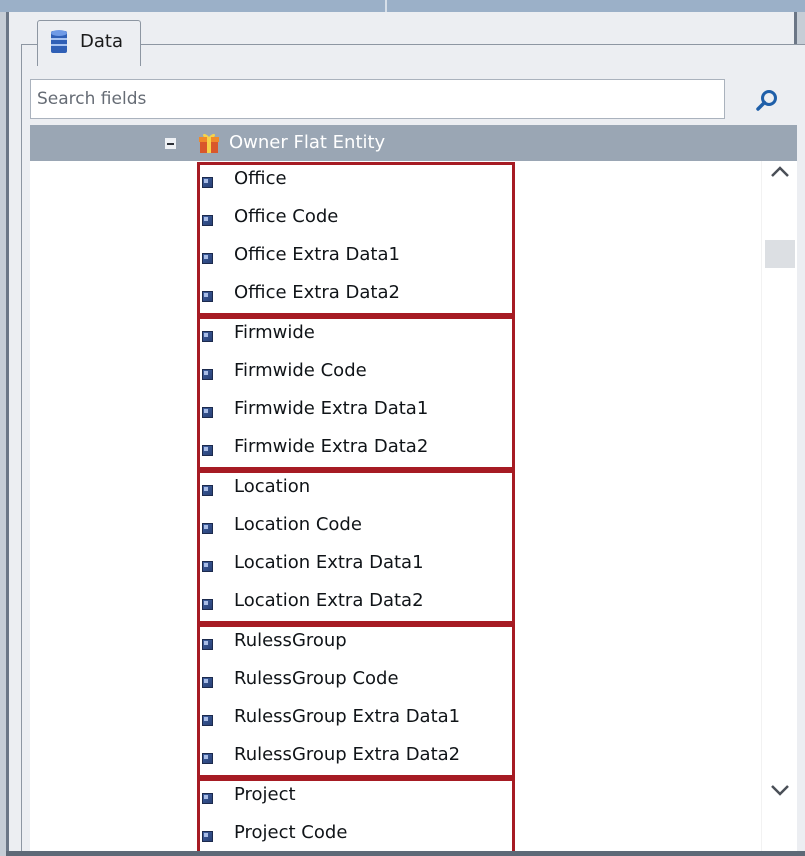 The height and width of the screenshot is (856, 805). What do you see at coordinates (352, 336) in the screenshot?
I see `field-item: Firmwide` at bounding box center [352, 336].